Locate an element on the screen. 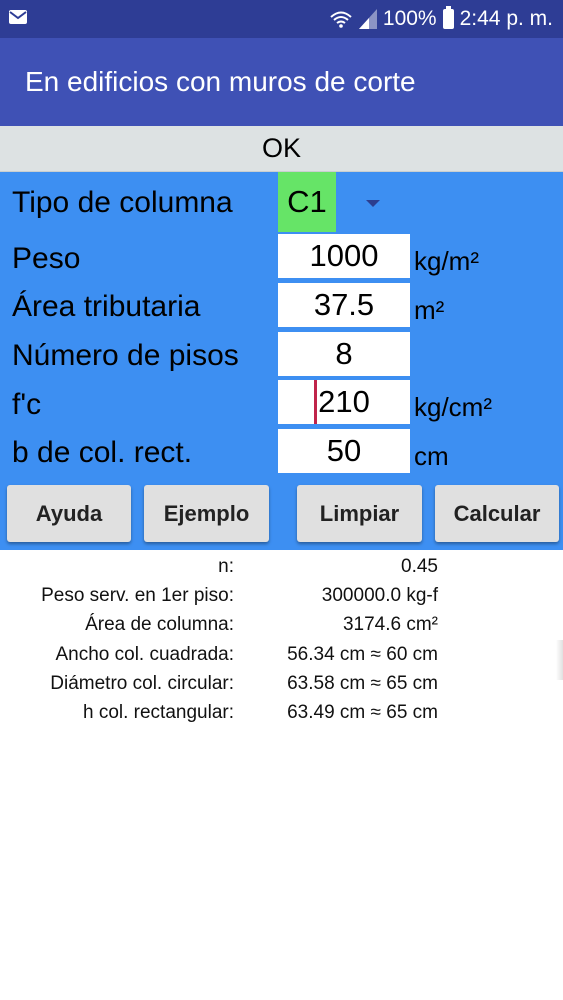 The width and height of the screenshot is (563, 1000). signal-icon is located at coordinates (367, 19).